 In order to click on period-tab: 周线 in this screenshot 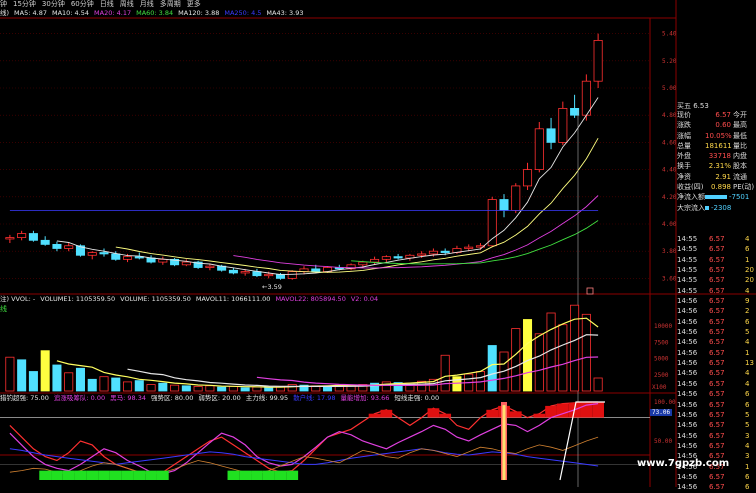, I will do `click(127, 4)`.